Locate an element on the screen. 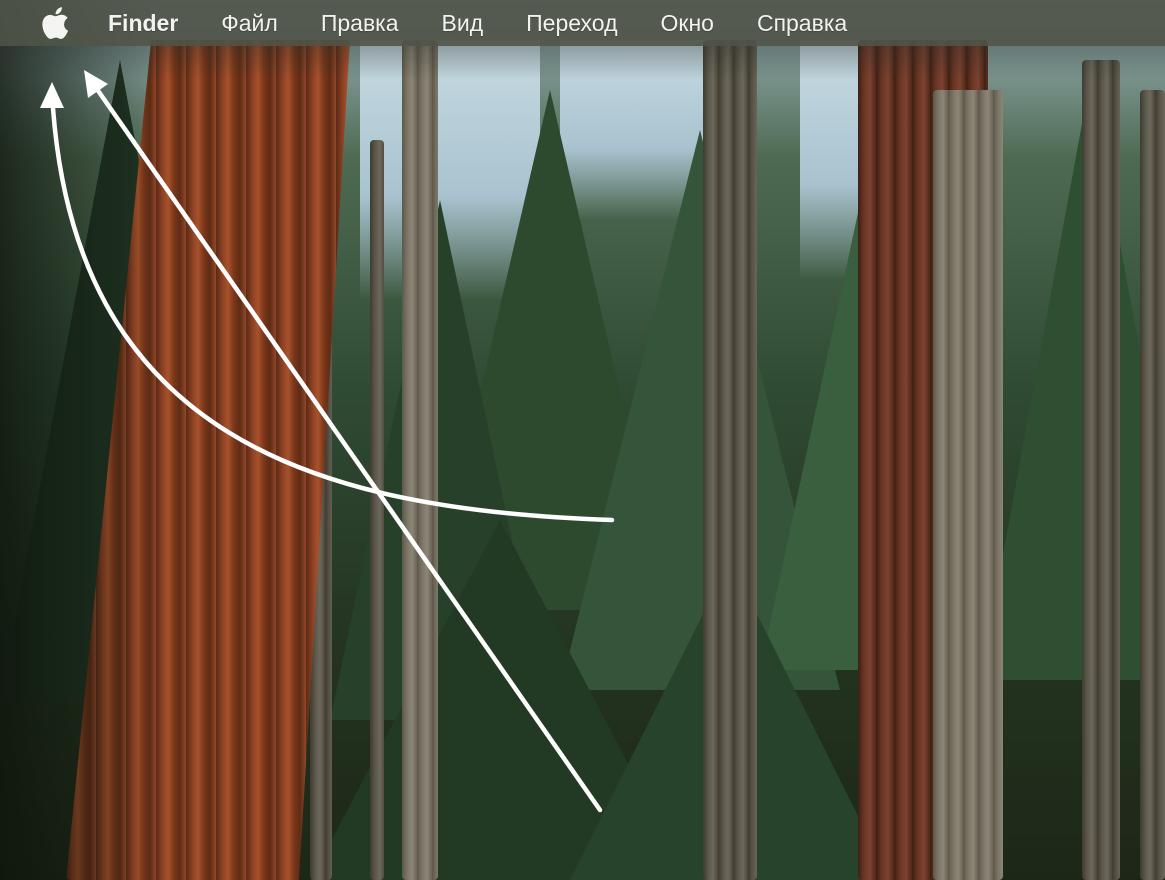 The image size is (1165, 880). menu-bar-shadow is located at coordinates (582, 63).